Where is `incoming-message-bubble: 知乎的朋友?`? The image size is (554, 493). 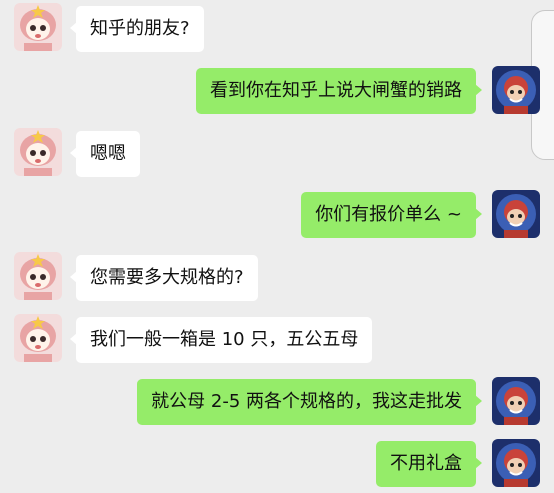
incoming-message-bubble: 知乎的朋友? is located at coordinates (137, 29).